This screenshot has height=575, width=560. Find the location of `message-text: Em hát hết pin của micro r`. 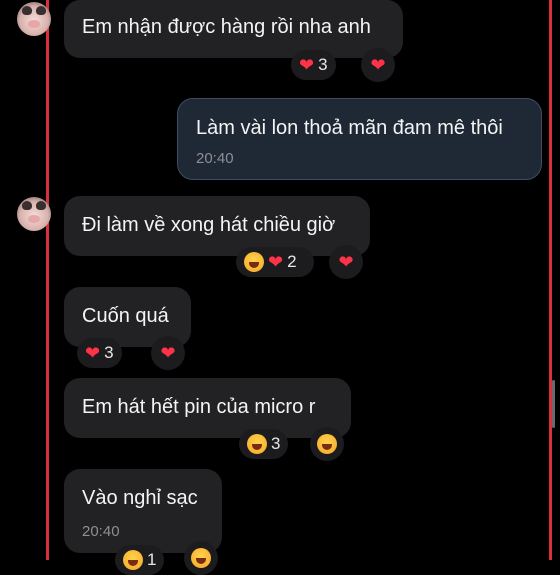

message-text: Em hát hết pin của micro r is located at coordinates (199, 407).